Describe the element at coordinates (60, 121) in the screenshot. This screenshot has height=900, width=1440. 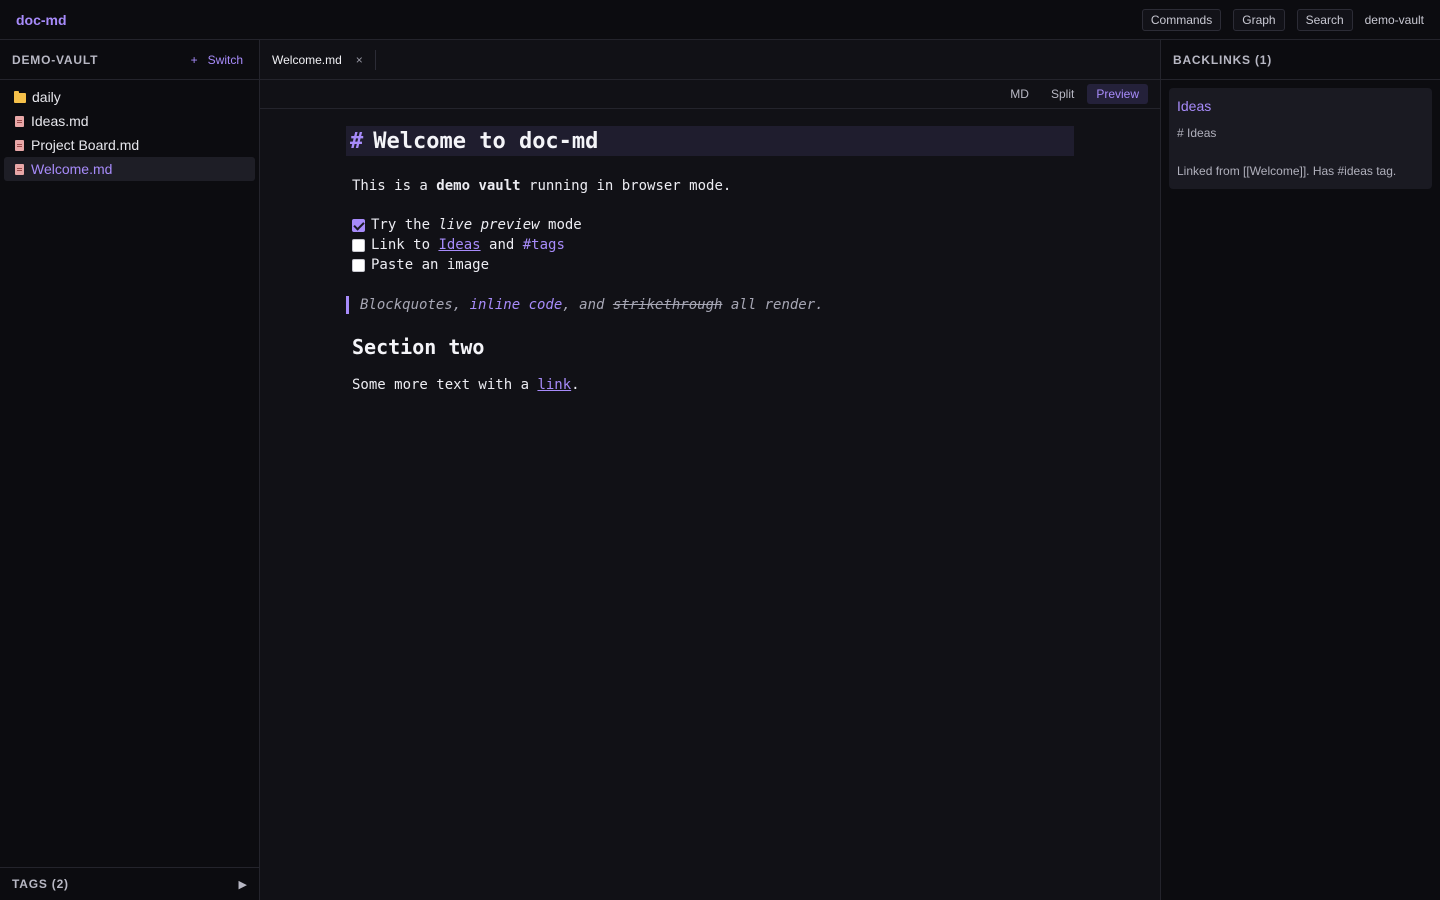
I see `file-tree-item-label: Ideas.md` at that location.